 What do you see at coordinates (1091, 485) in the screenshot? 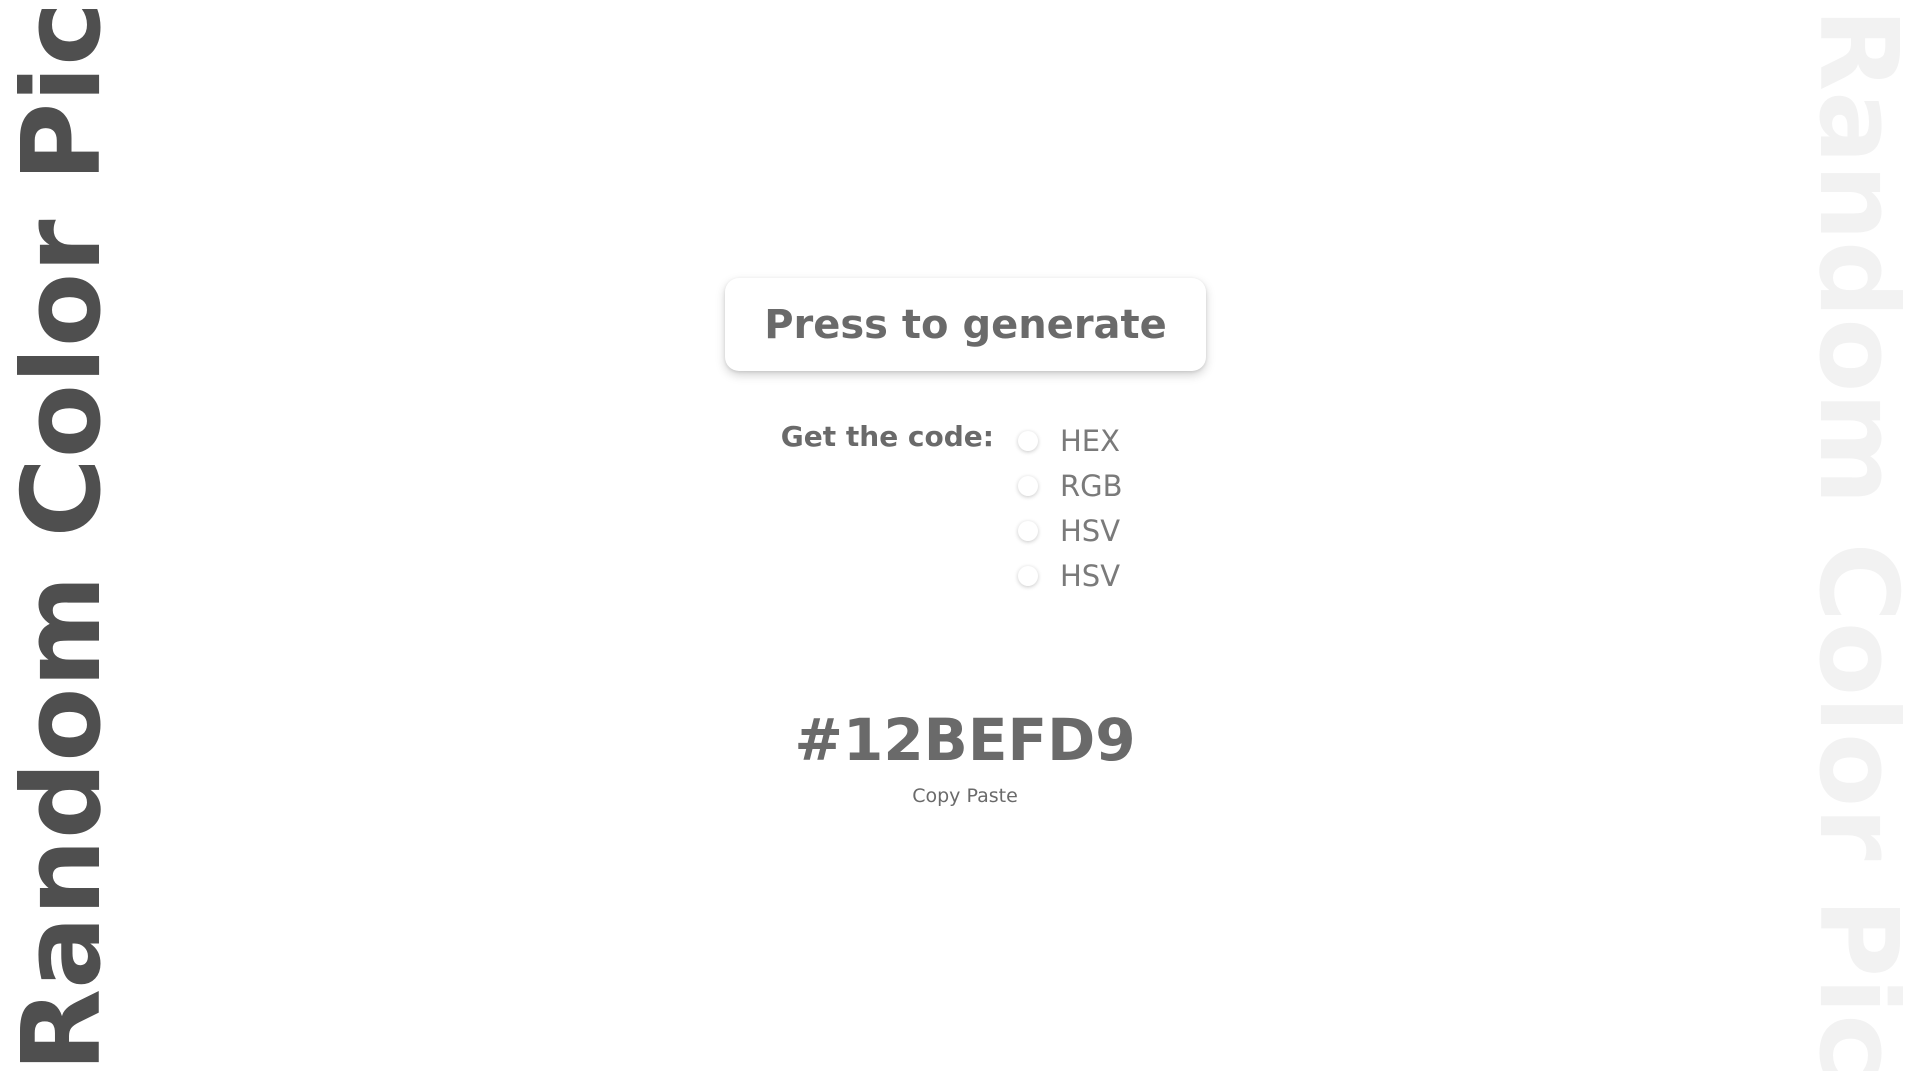
I see `option-rgb-label: RGB` at bounding box center [1091, 485].